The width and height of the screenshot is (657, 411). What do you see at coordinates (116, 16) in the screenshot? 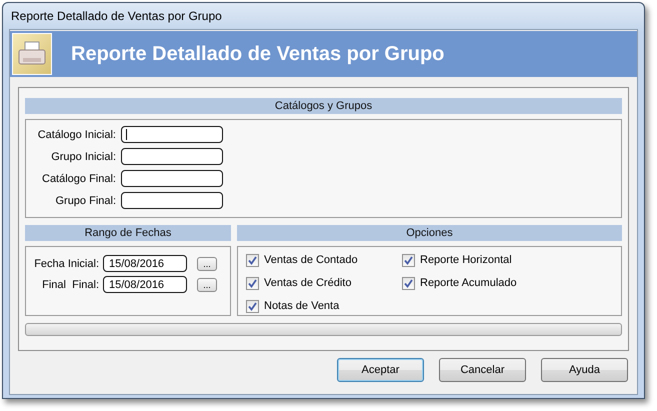
I see `window-title: Reporte Detallado de Ventas por Grupo` at bounding box center [116, 16].